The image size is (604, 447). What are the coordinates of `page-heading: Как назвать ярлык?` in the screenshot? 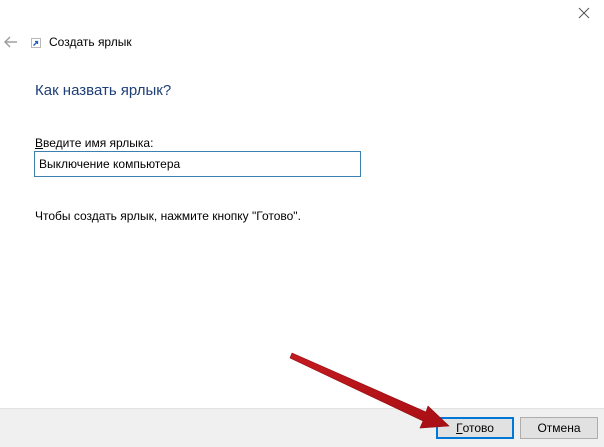 It's located at (103, 90).